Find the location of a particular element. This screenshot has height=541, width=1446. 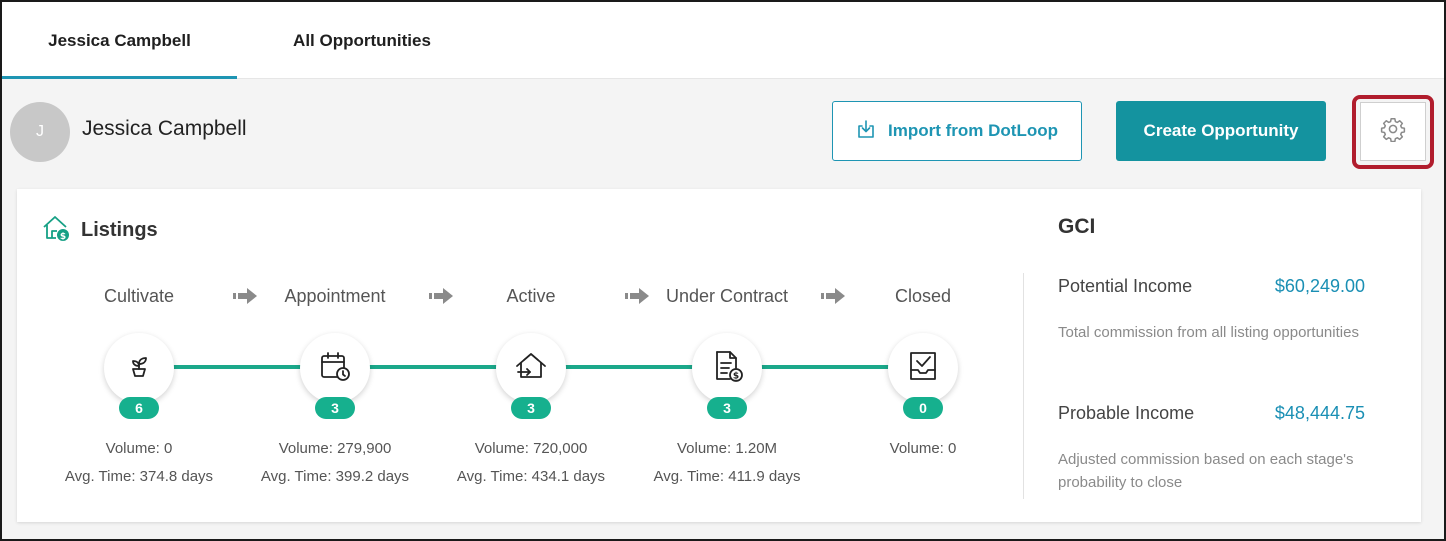

house-arrow-icon is located at coordinates (531, 368).